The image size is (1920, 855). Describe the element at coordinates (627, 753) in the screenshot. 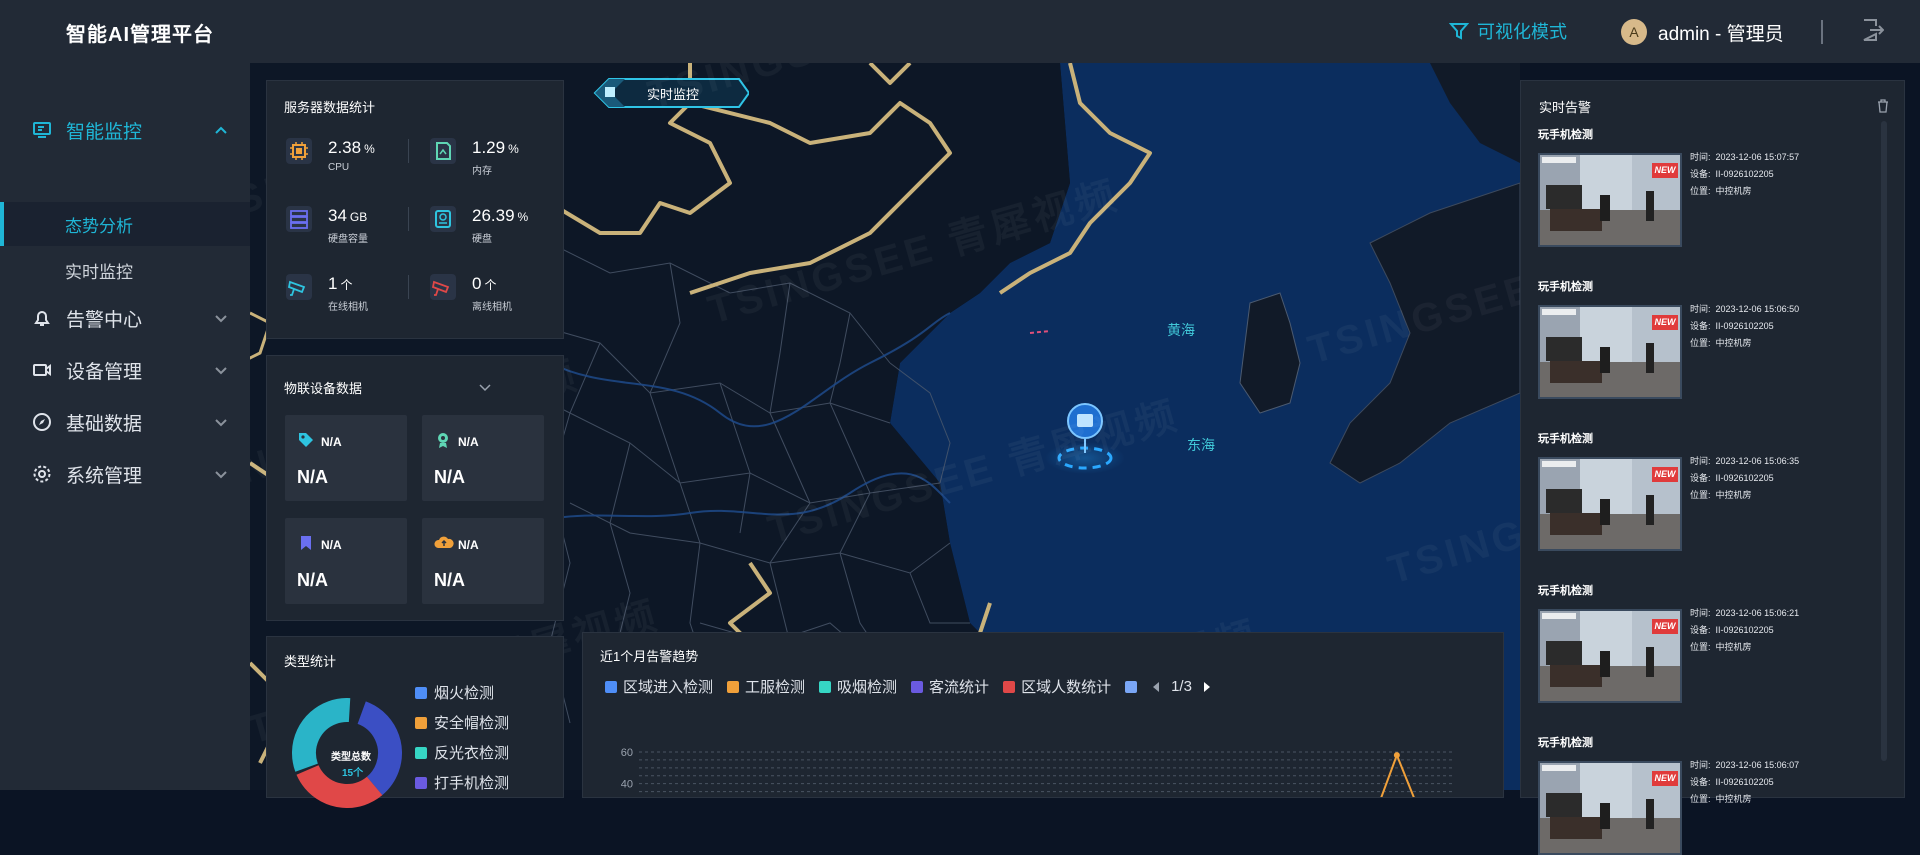

I see `y-tick-label: 60` at that location.